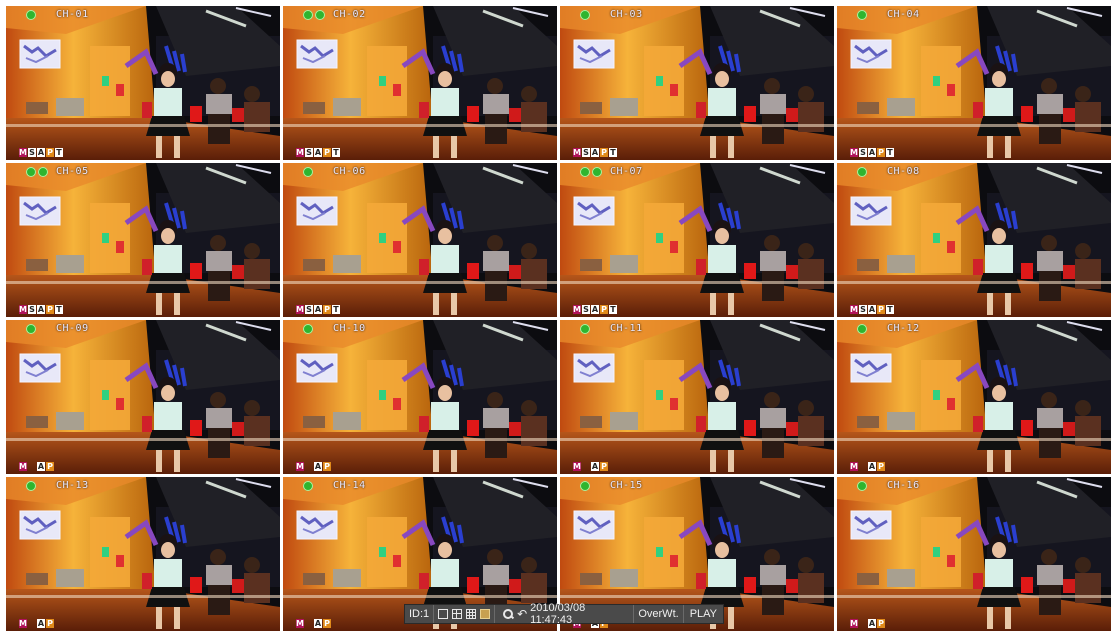  Describe the element at coordinates (974, 83) in the screenshot. I see `camera-tile: CH-04 M S A P T` at that location.